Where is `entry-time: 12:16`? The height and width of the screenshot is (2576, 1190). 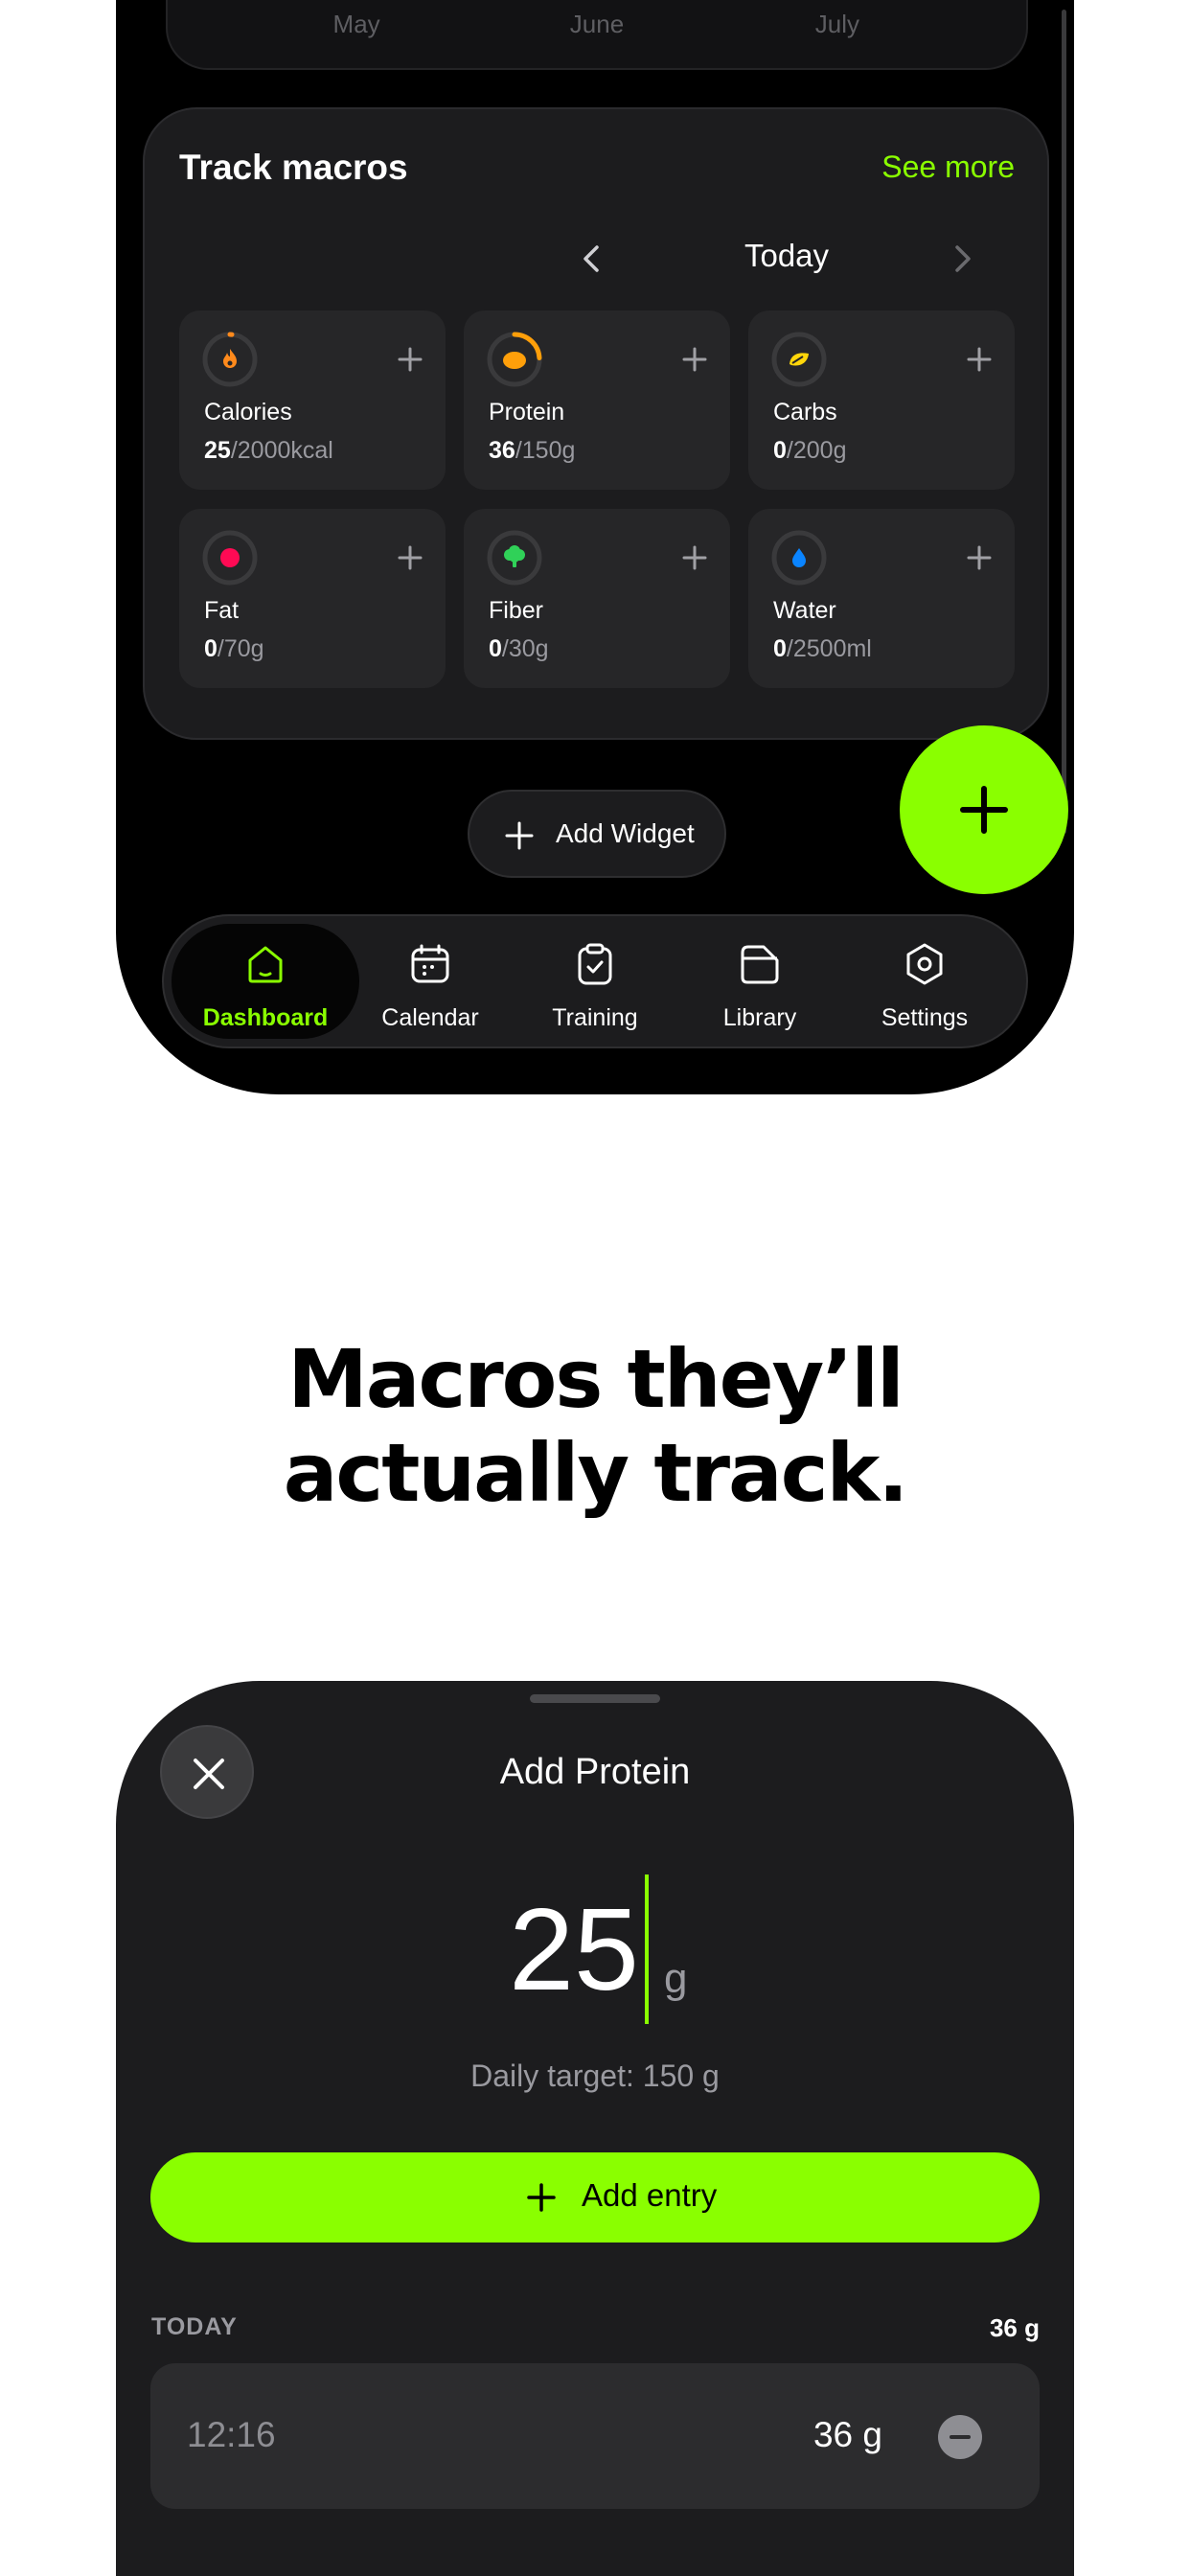
entry-time: 12:16 is located at coordinates (232, 2434).